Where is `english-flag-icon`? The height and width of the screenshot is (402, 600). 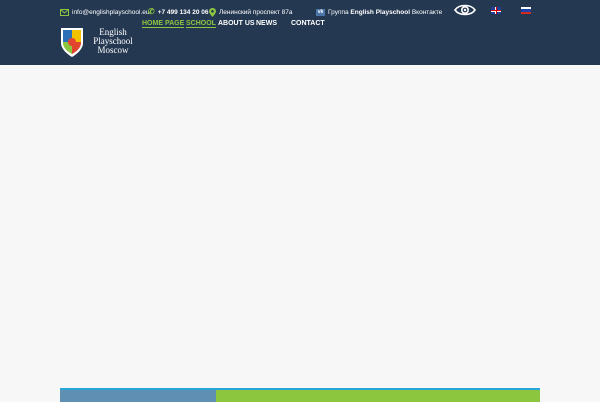
english-flag-icon is located at coordinates (496, 10).